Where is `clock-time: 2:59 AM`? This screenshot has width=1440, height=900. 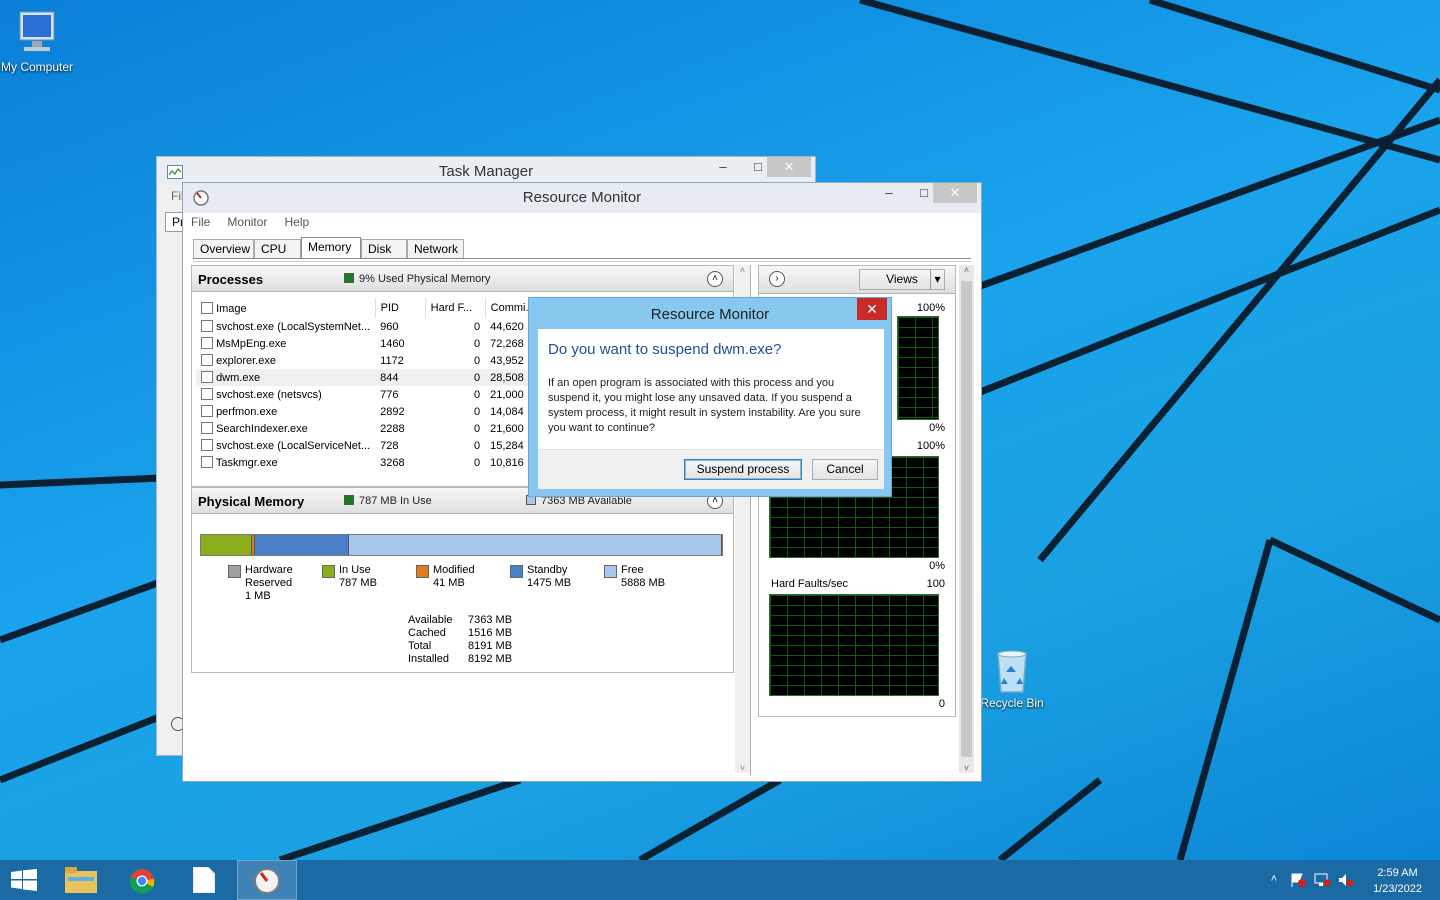 clock-time: 2:59 AM is located at coordinates (1397, 873).